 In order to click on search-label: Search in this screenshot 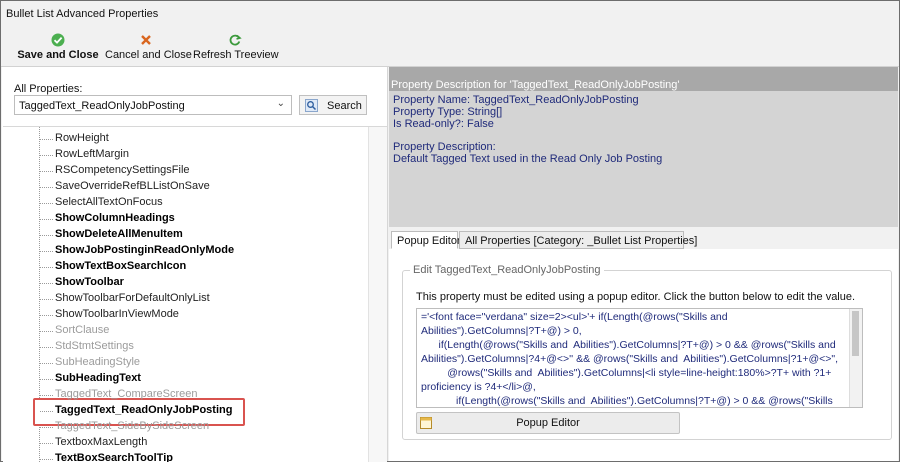, I will do `click(344, 106)`.